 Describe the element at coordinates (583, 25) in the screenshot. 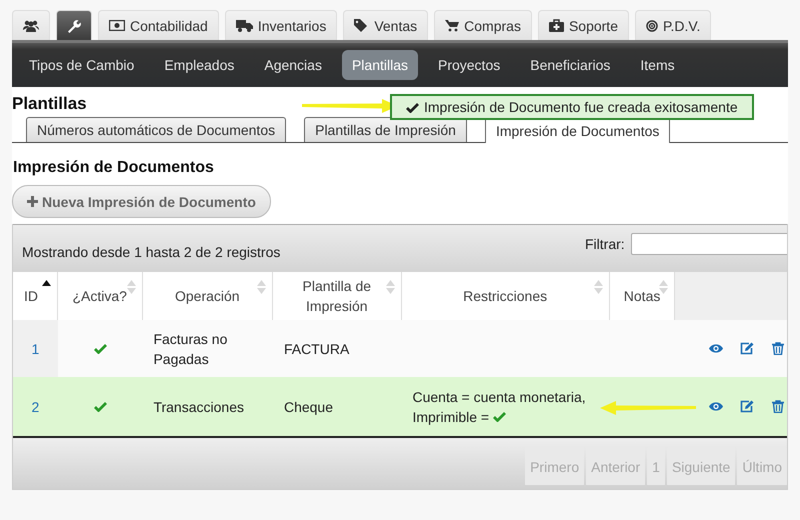

I see `module-tab: Soporte` at that location.